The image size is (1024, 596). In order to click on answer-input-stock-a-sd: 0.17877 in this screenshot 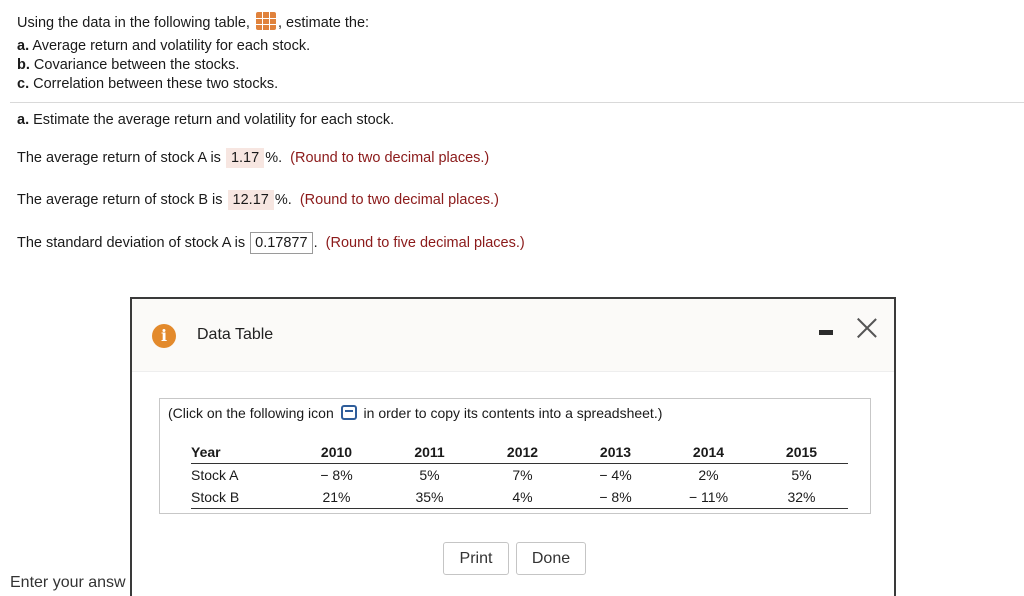, I will do `click(281, 243)`.